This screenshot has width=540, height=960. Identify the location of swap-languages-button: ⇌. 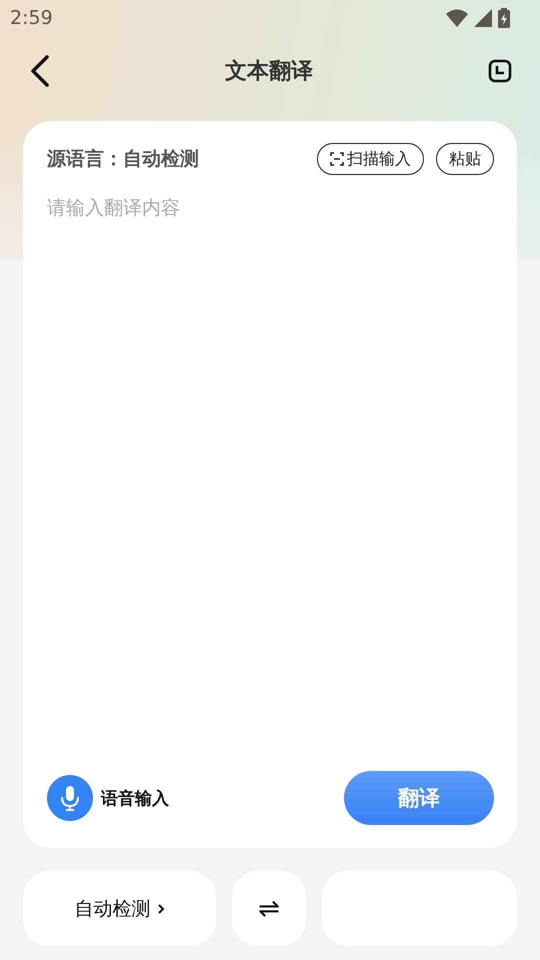
(269, 908).